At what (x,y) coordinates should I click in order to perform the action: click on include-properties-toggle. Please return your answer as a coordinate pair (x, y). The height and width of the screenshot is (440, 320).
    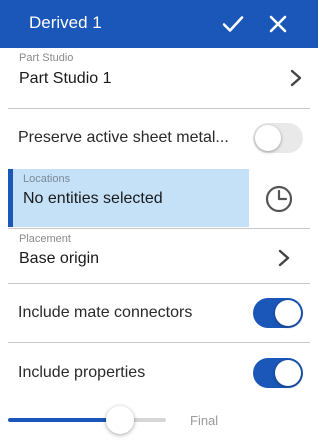
    Looking at the image, I should click on (278, 373).